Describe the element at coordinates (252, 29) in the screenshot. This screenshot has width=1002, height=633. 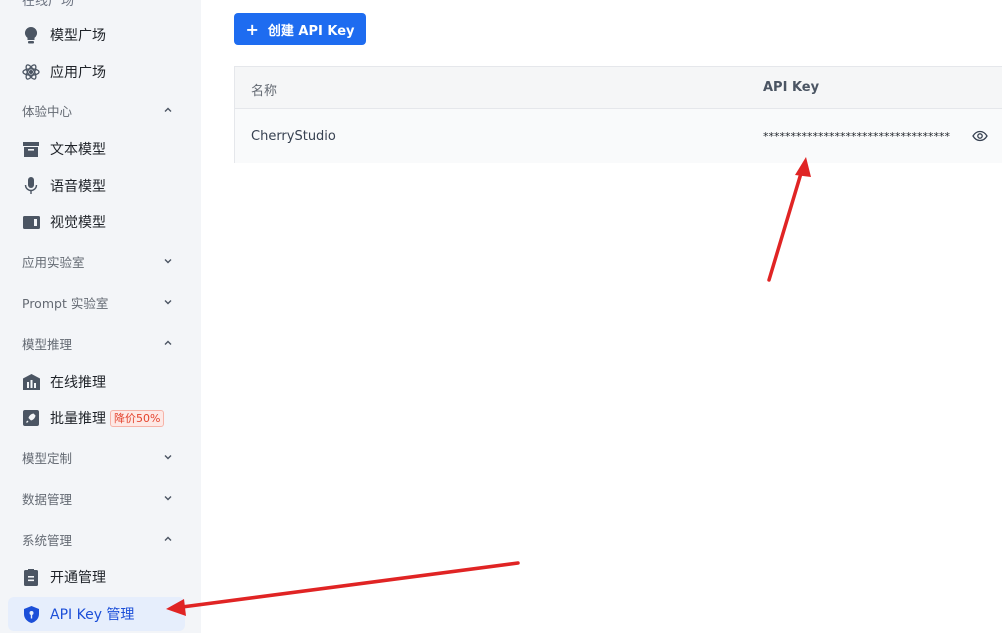
I see `plus-icon: +` at that location.